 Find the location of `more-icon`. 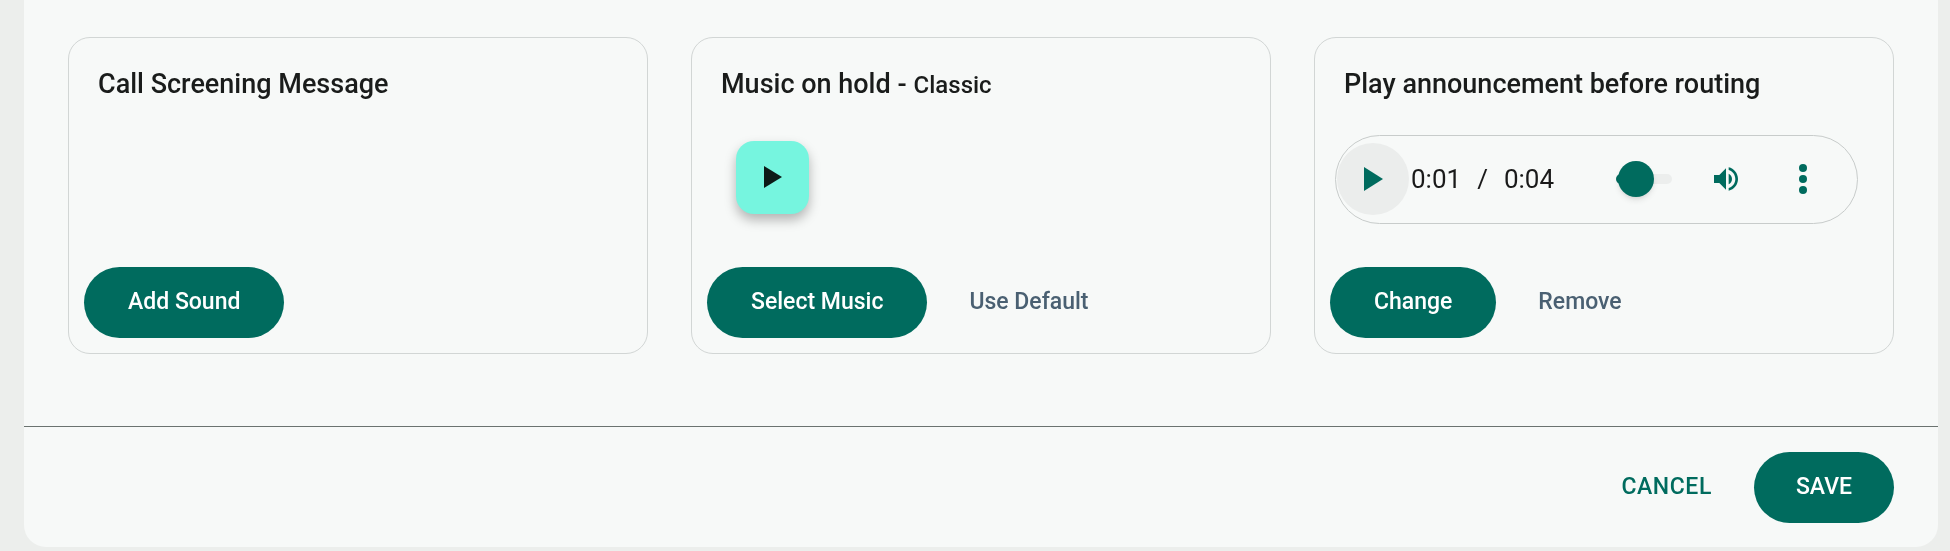

more-icon is located at coordinates (1803, 179).